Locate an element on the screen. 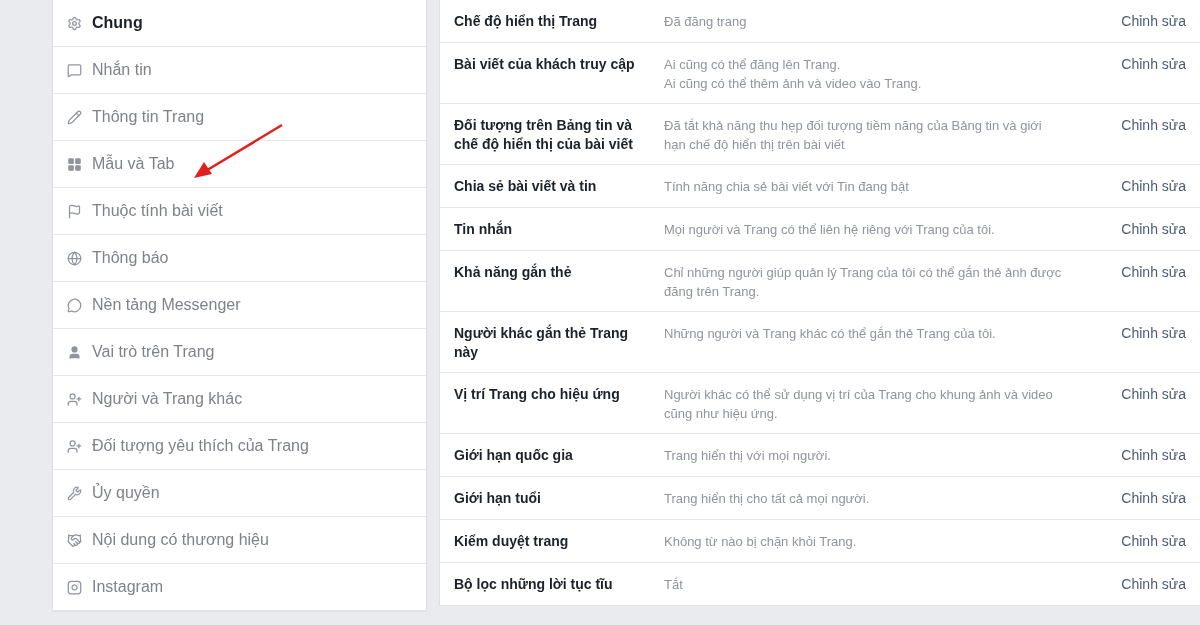 Image resolution: width=1200 pixels, height=625 pixels. pencil-icon is located at coordinates (74, 117).